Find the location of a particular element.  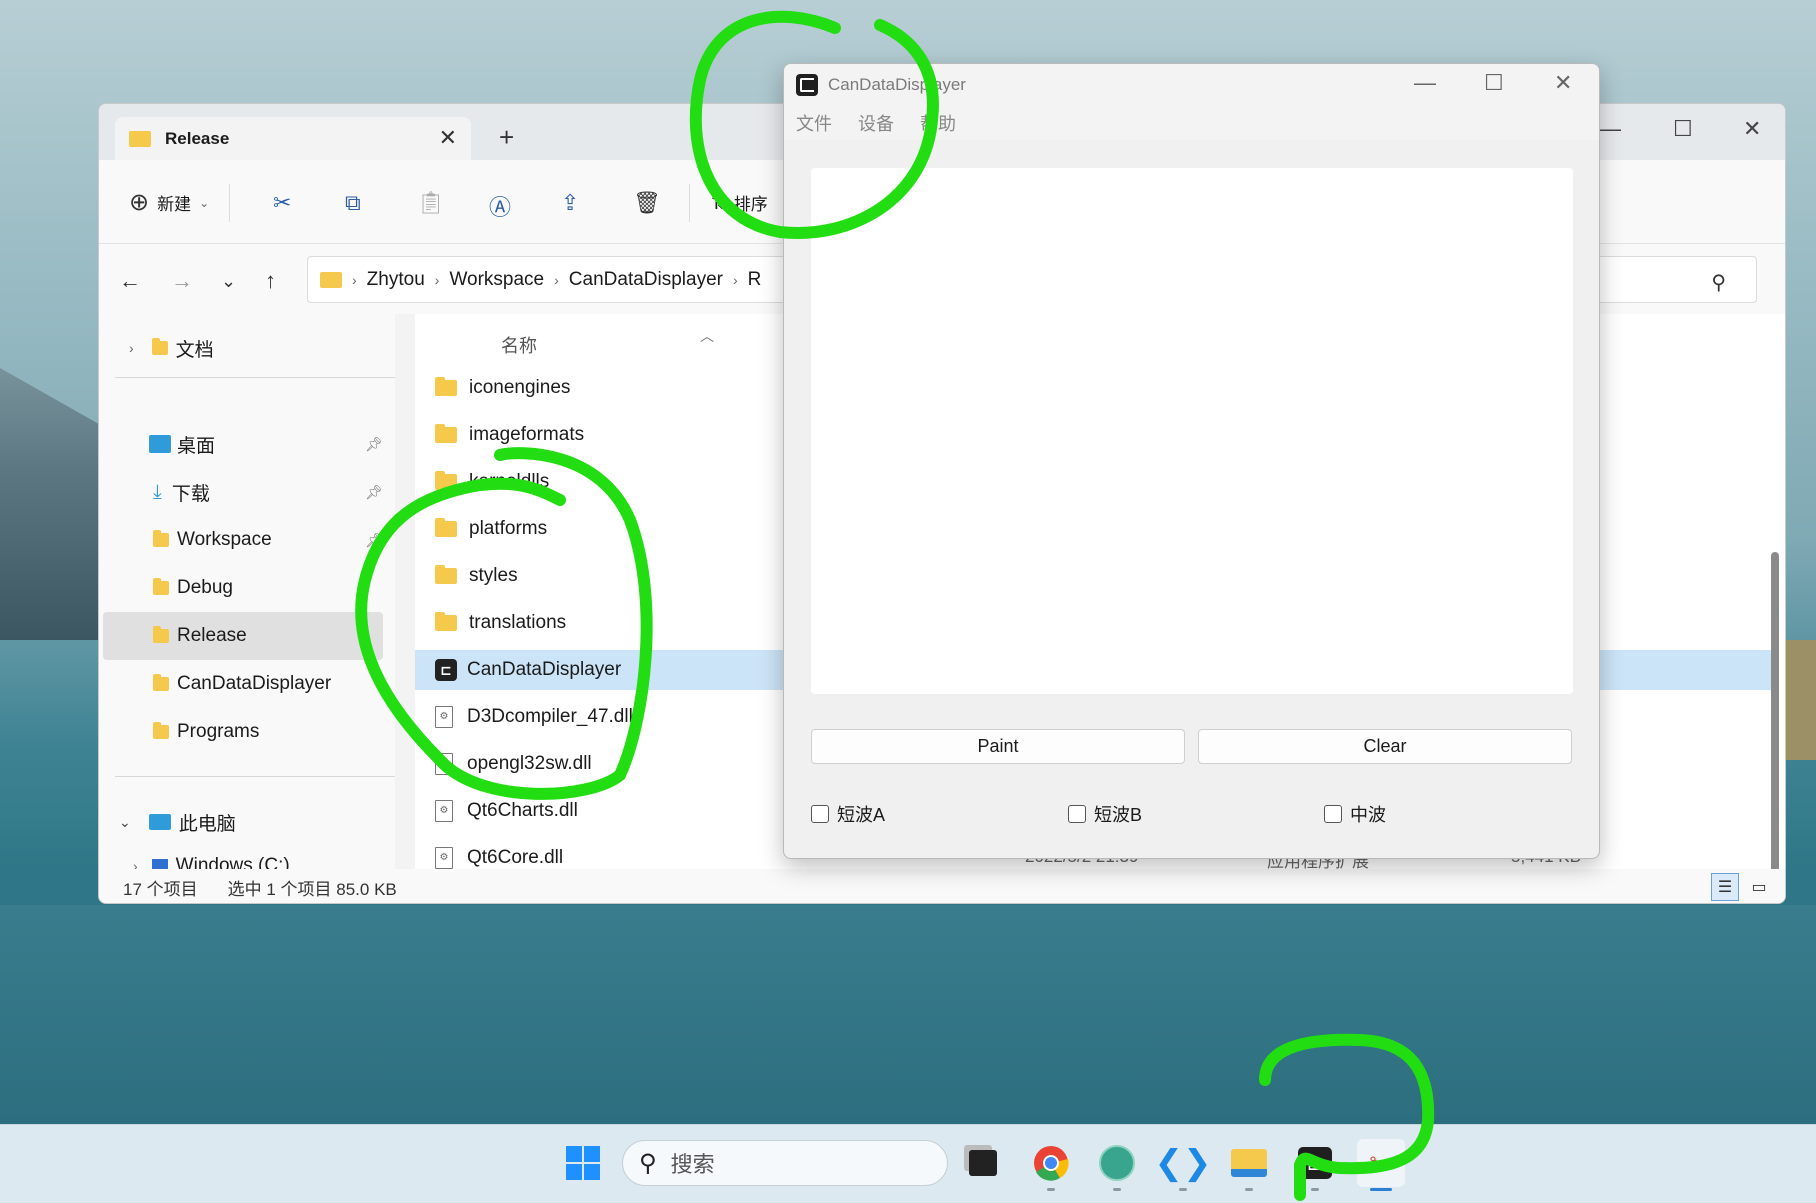

close-tab-icon: ✕ is located at coordinates (448, 138).